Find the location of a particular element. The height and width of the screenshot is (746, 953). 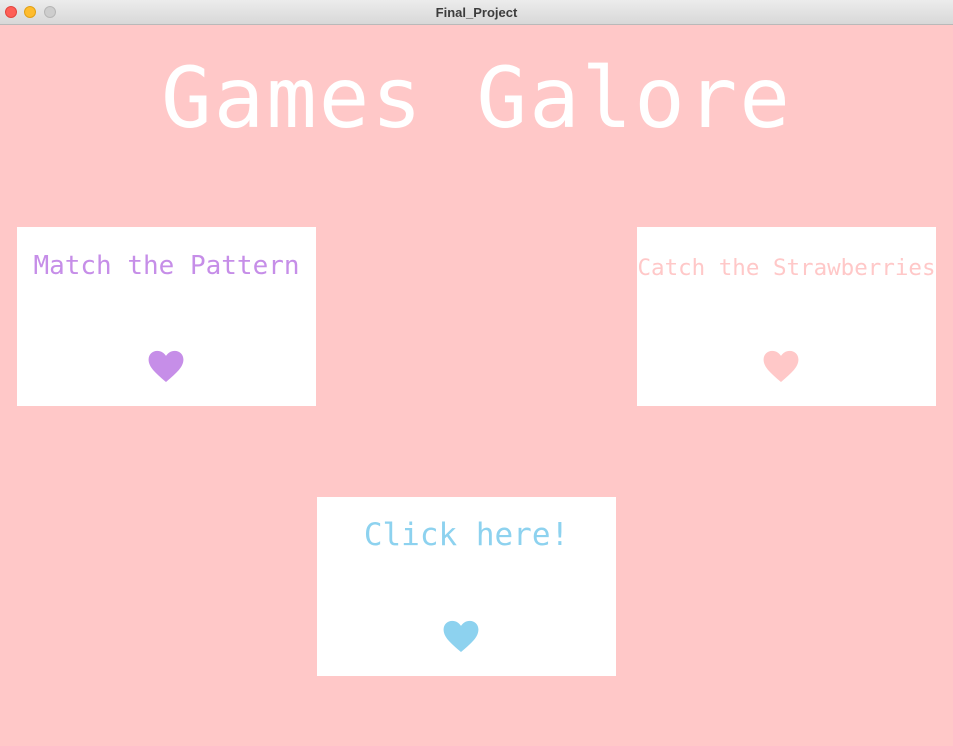

match-the-pattern-card: Match the Pattern is located at coordinates (166, 316).